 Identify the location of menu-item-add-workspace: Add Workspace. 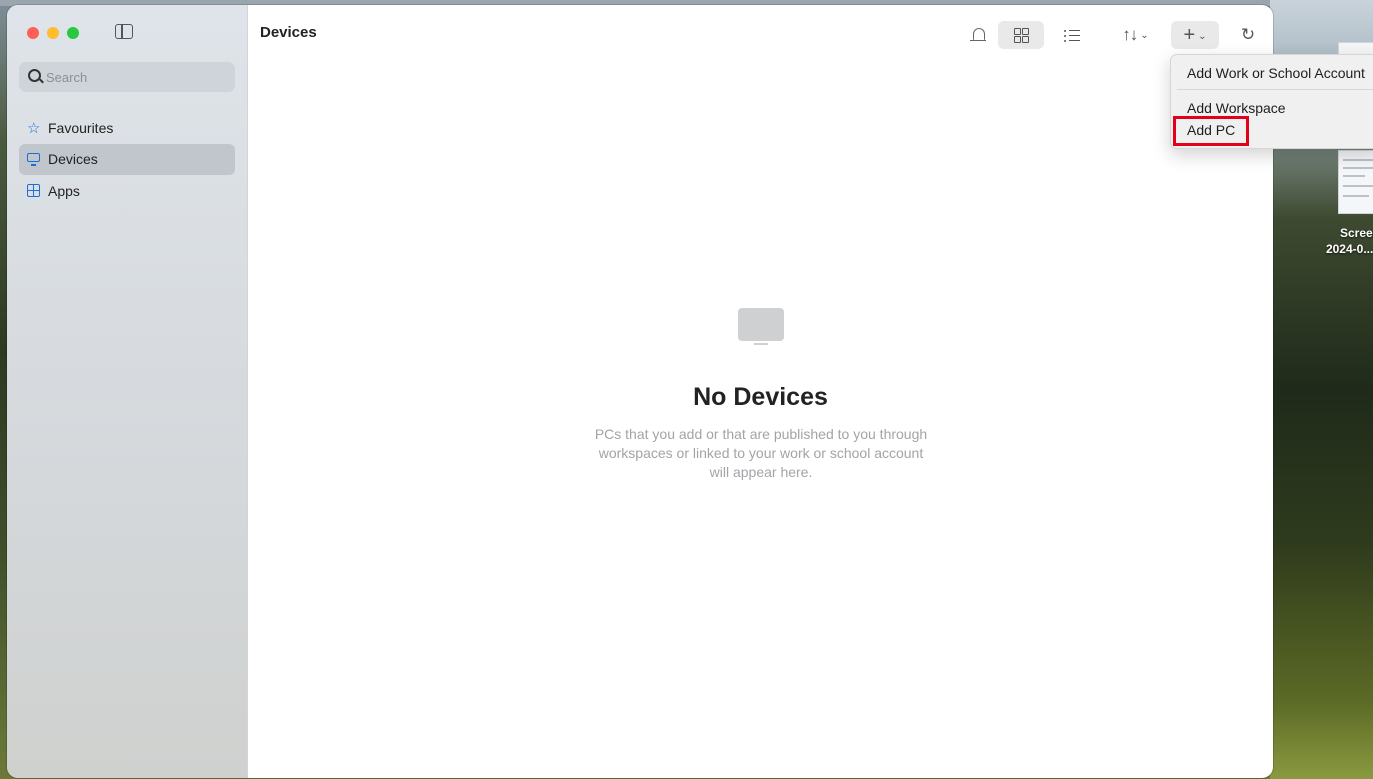
(1236, 108).